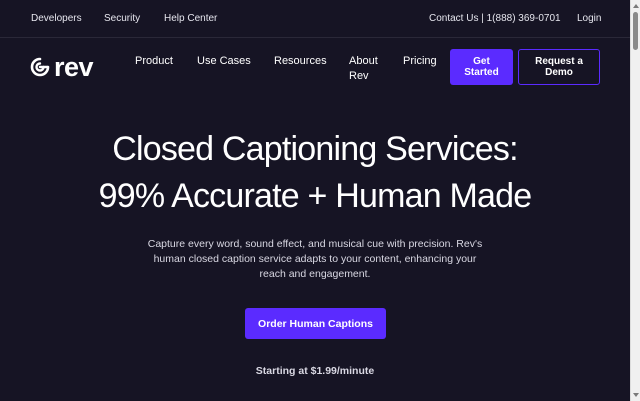  I want to click on scroll-down-arrow-icon, so click(636, 395).